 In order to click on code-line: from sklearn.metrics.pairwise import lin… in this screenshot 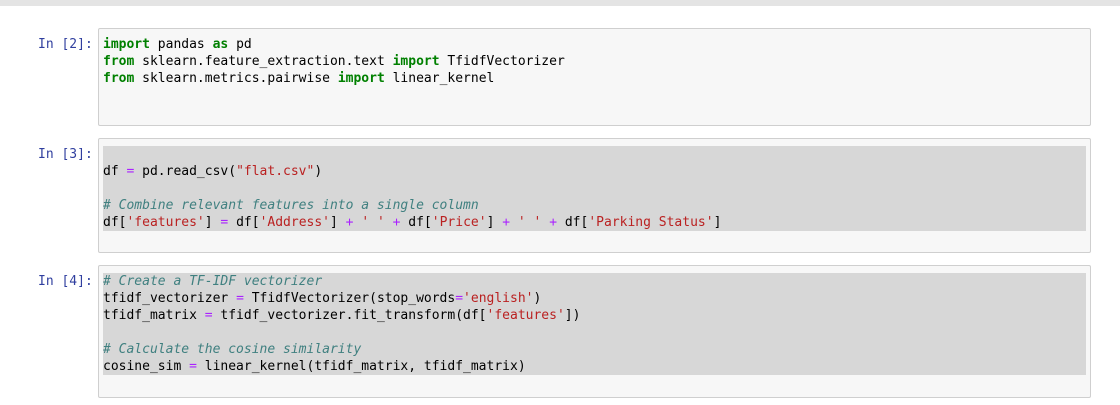, I will do `click(594, 78)`.